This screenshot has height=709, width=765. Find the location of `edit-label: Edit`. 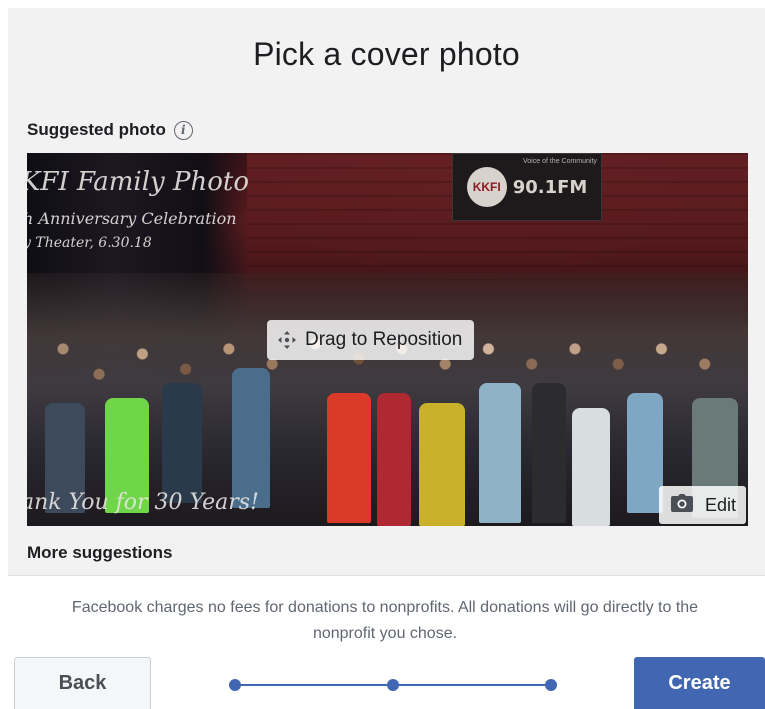

edit-label: Edit is located at coordinates (720, 504).